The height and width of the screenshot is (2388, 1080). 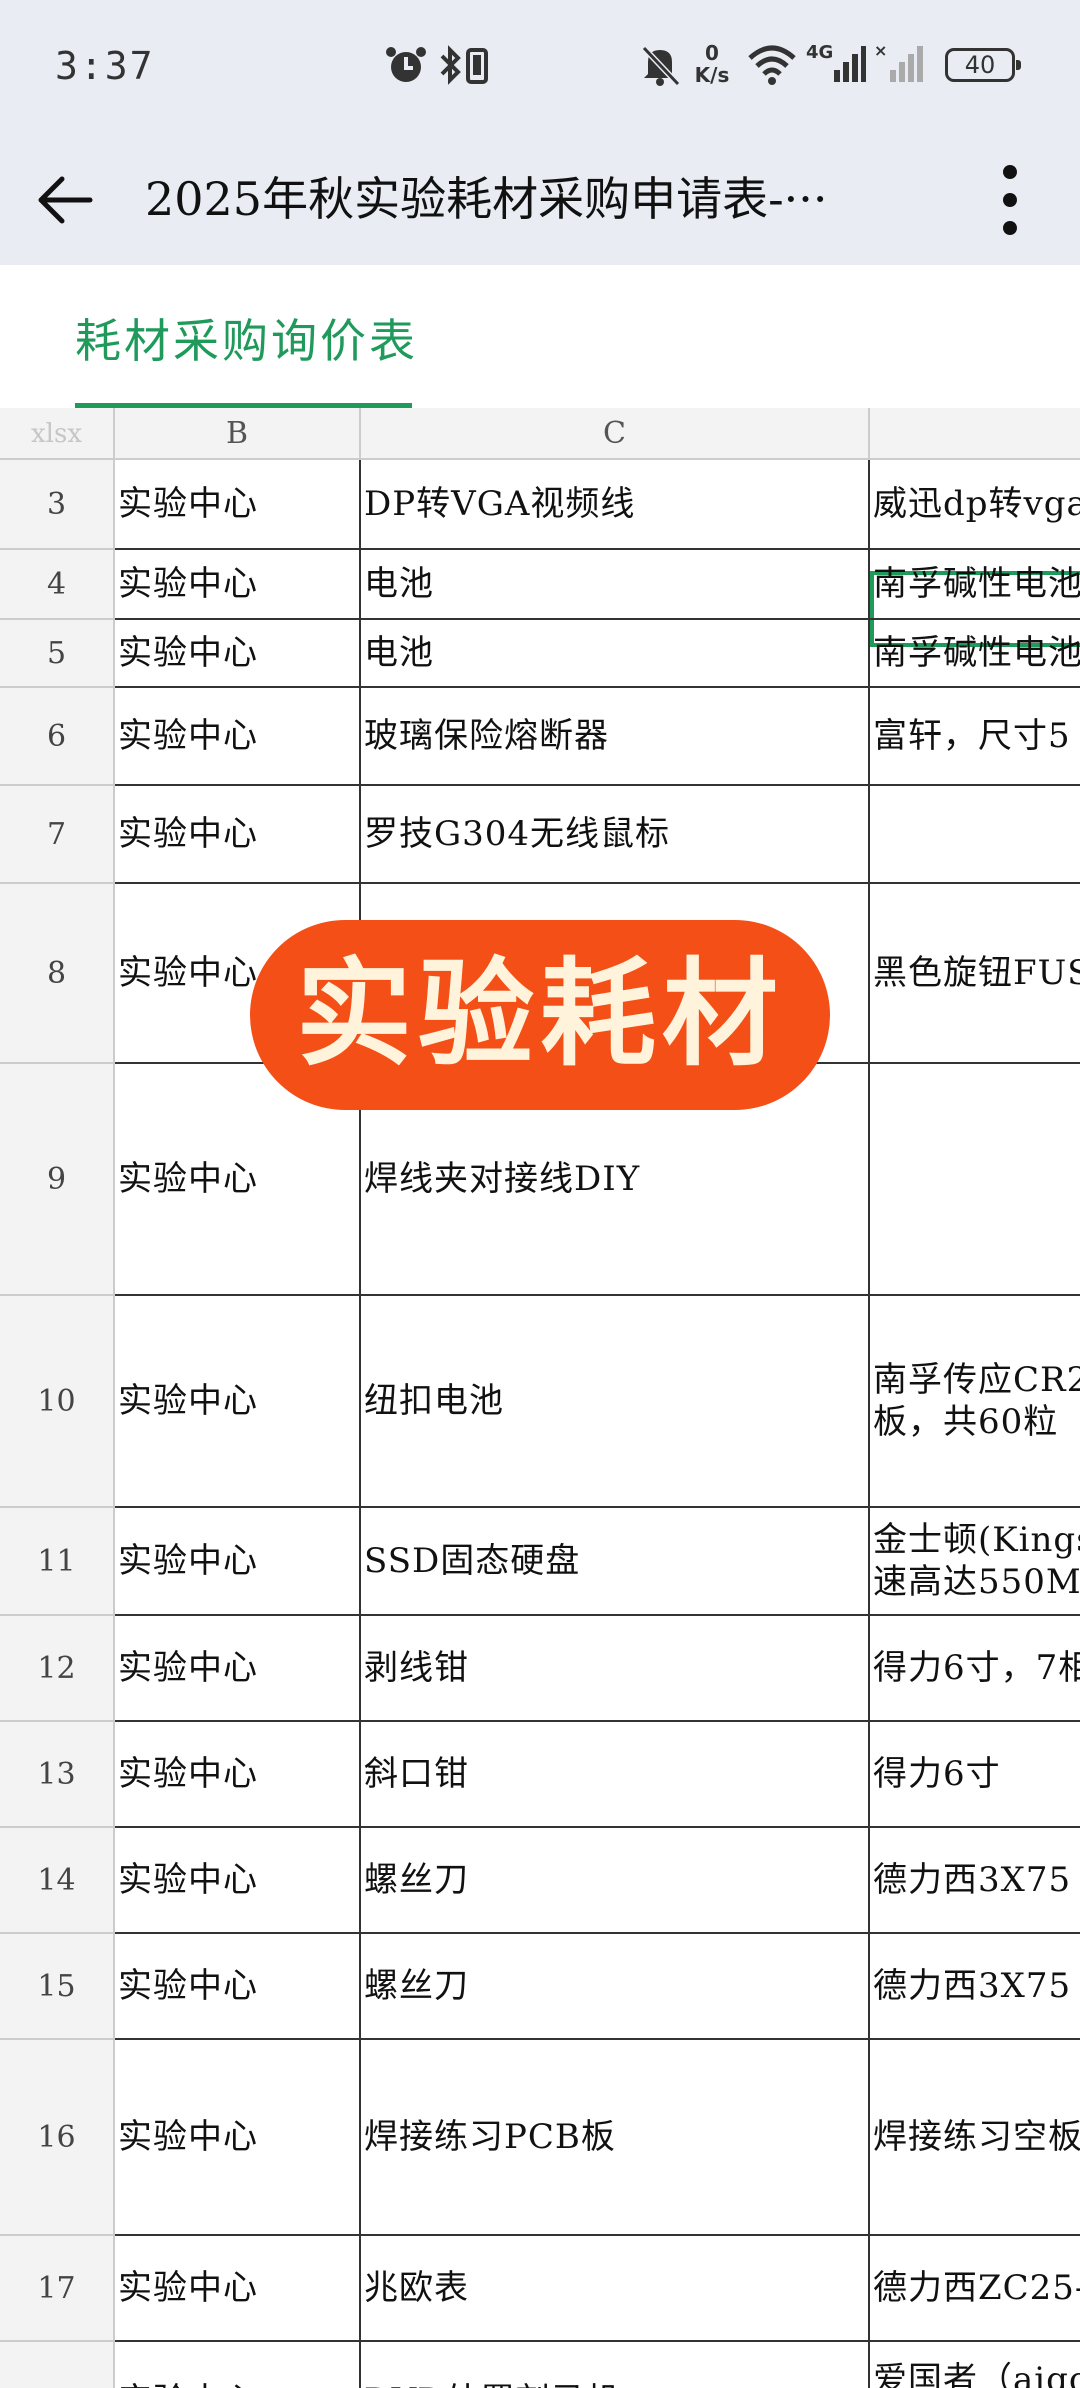 I want to click on cell-col-d: 黑色旋钮FUS, so click(x=975, y=974).